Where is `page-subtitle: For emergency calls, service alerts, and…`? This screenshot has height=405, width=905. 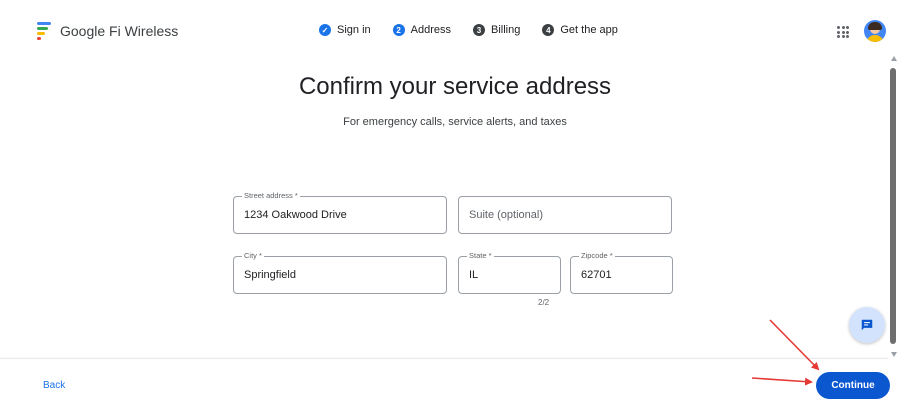 page-subtitle: For emergency calls, service alerts, and… is located at coordinates (455, 122).